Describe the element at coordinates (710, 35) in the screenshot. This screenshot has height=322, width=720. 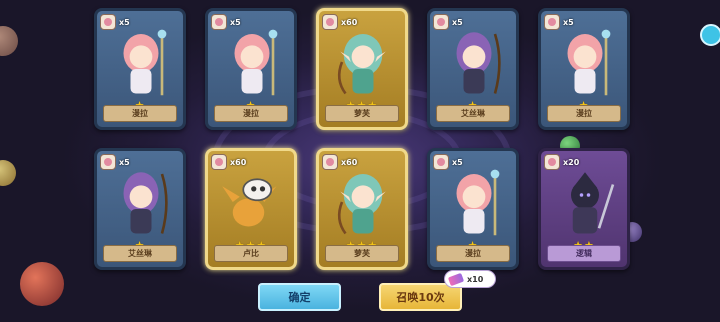
I see `galaxy-map-icon` at that location.